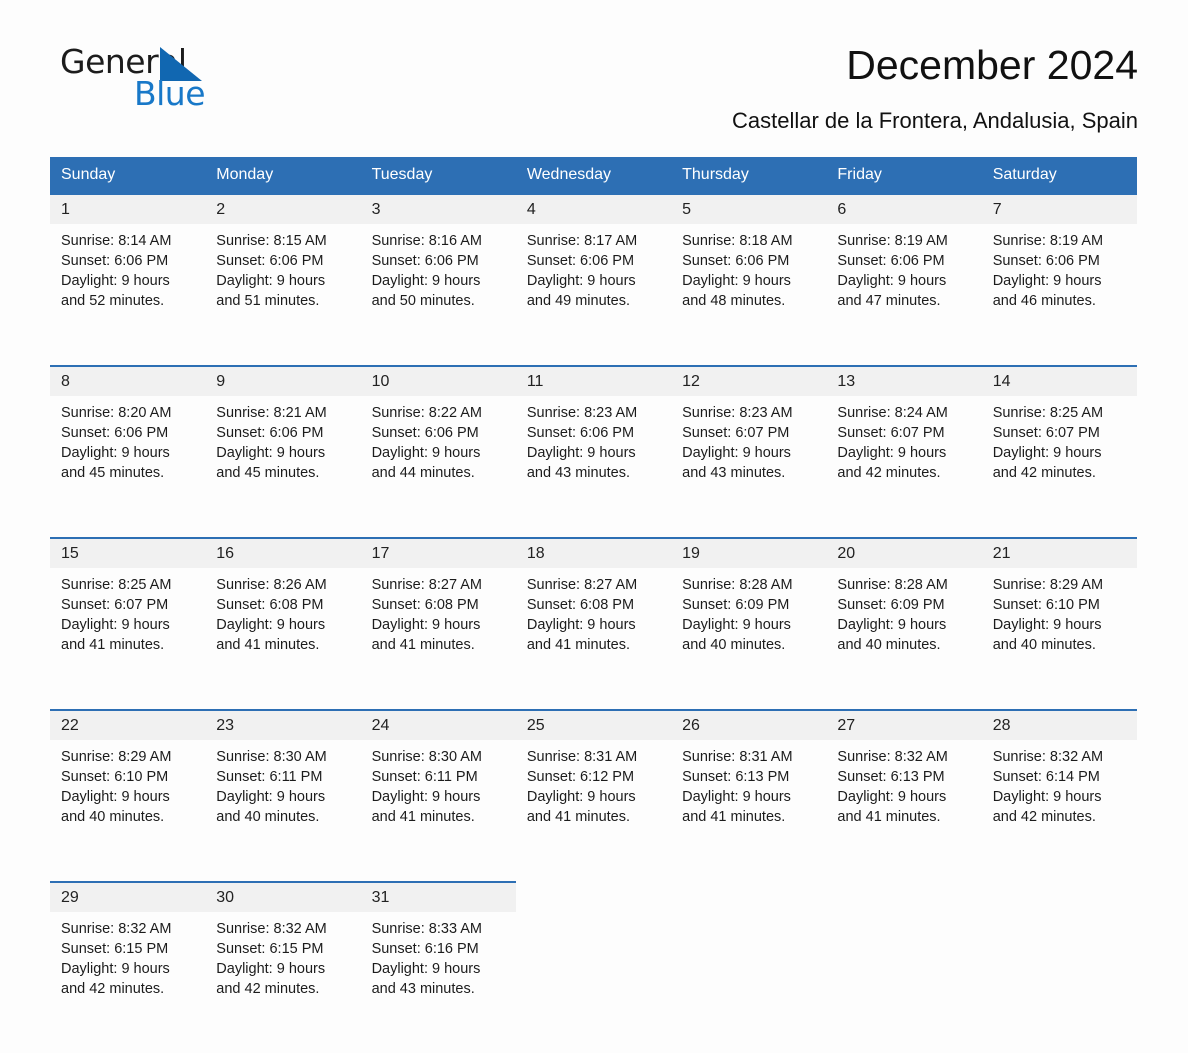 The width and height of the screenshot is (1188, 1053). What do you see at coordinates (1059, 552) in the screenshot?
I see `day-number-cell: 21` at bounding box center [1059, 552].